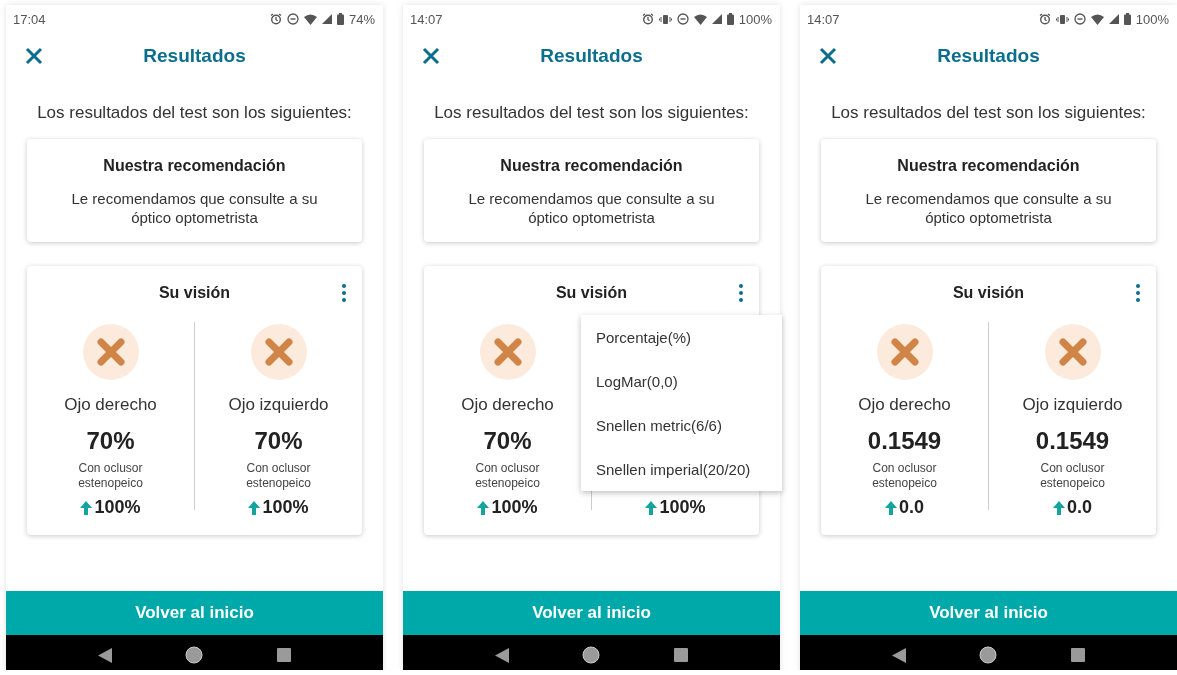 The height and width of the screenshot is (675, 1177). Describe the element at coordinates (681, 337) in the screenshot. I see `menu-item: Porcentaje(%)` at that location.